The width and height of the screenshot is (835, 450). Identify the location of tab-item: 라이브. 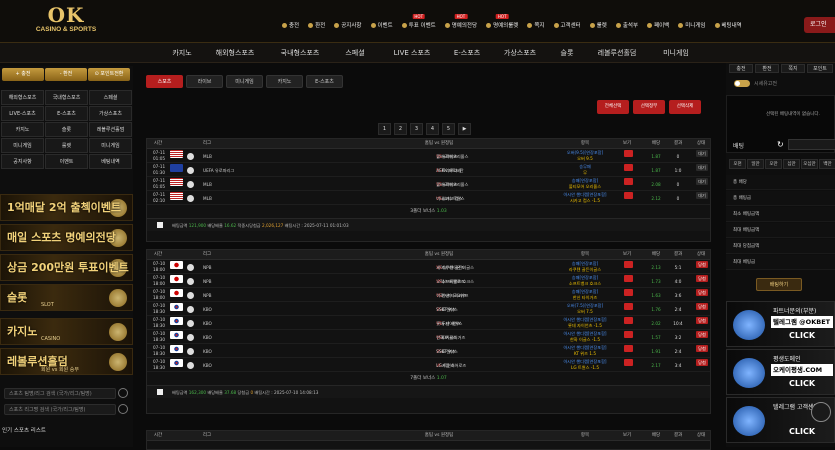
(204, 81).